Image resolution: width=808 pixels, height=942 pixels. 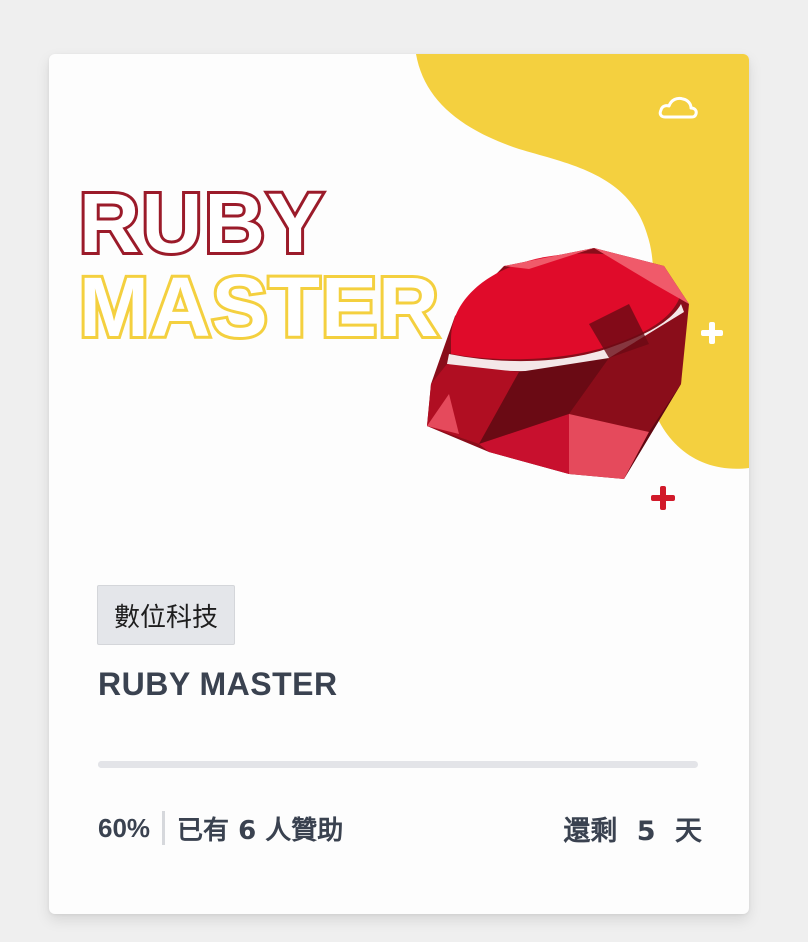 I want to click on logo-line-ruby: RUBY, so click(x=202, y=223).